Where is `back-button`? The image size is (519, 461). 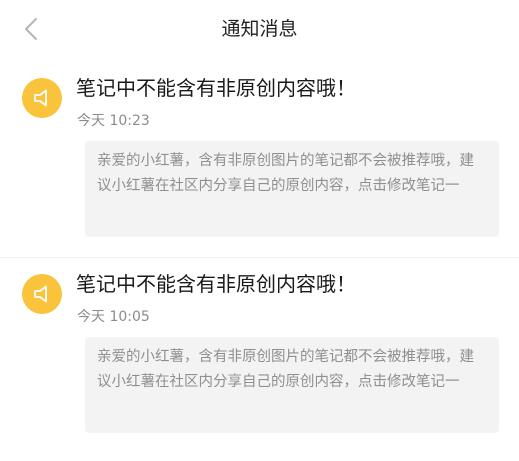
back-button is located at coordinates (31, 29).